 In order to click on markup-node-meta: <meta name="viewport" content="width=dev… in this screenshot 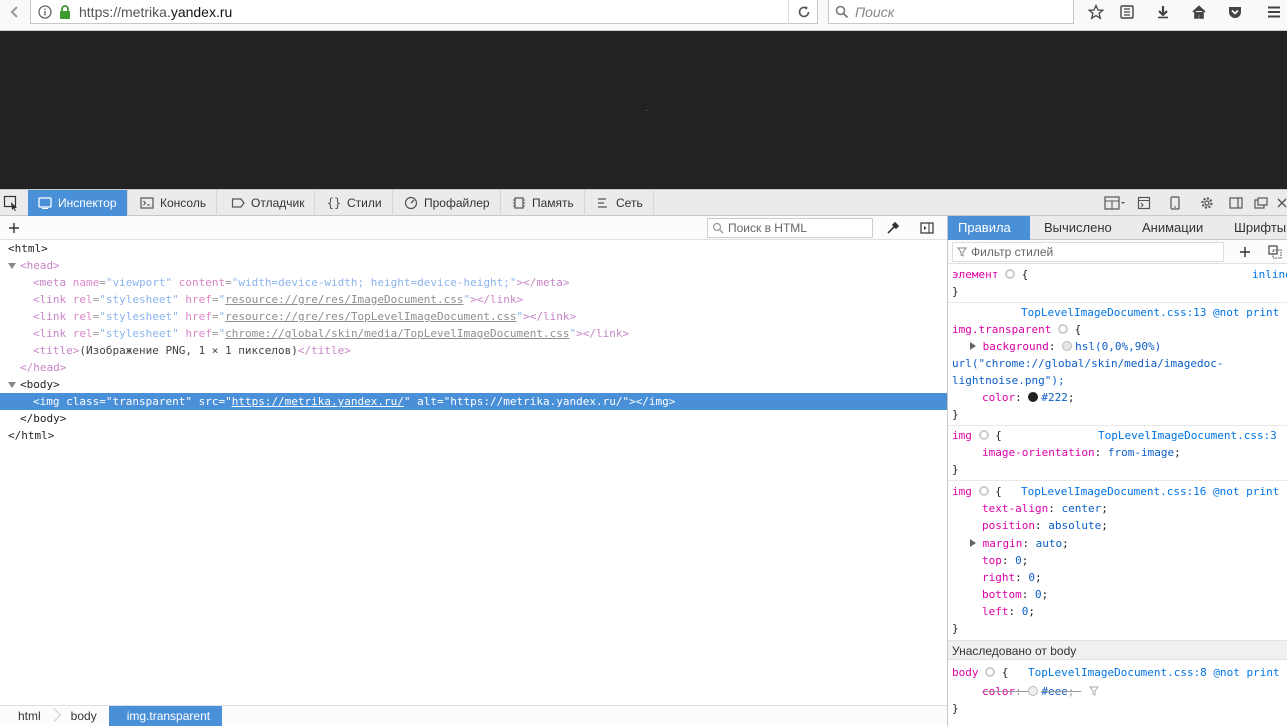, I will do `click(473, 282)`.